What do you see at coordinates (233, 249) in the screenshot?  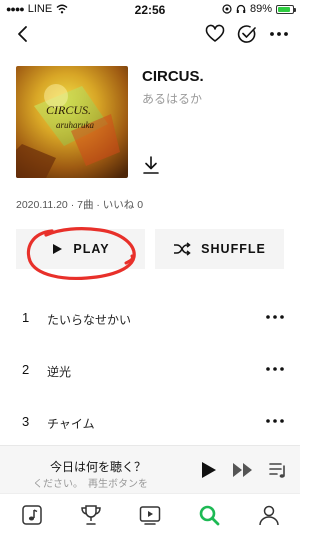 I see `shuffle-label: SHUFFLE` at bounding box center [233, 249].